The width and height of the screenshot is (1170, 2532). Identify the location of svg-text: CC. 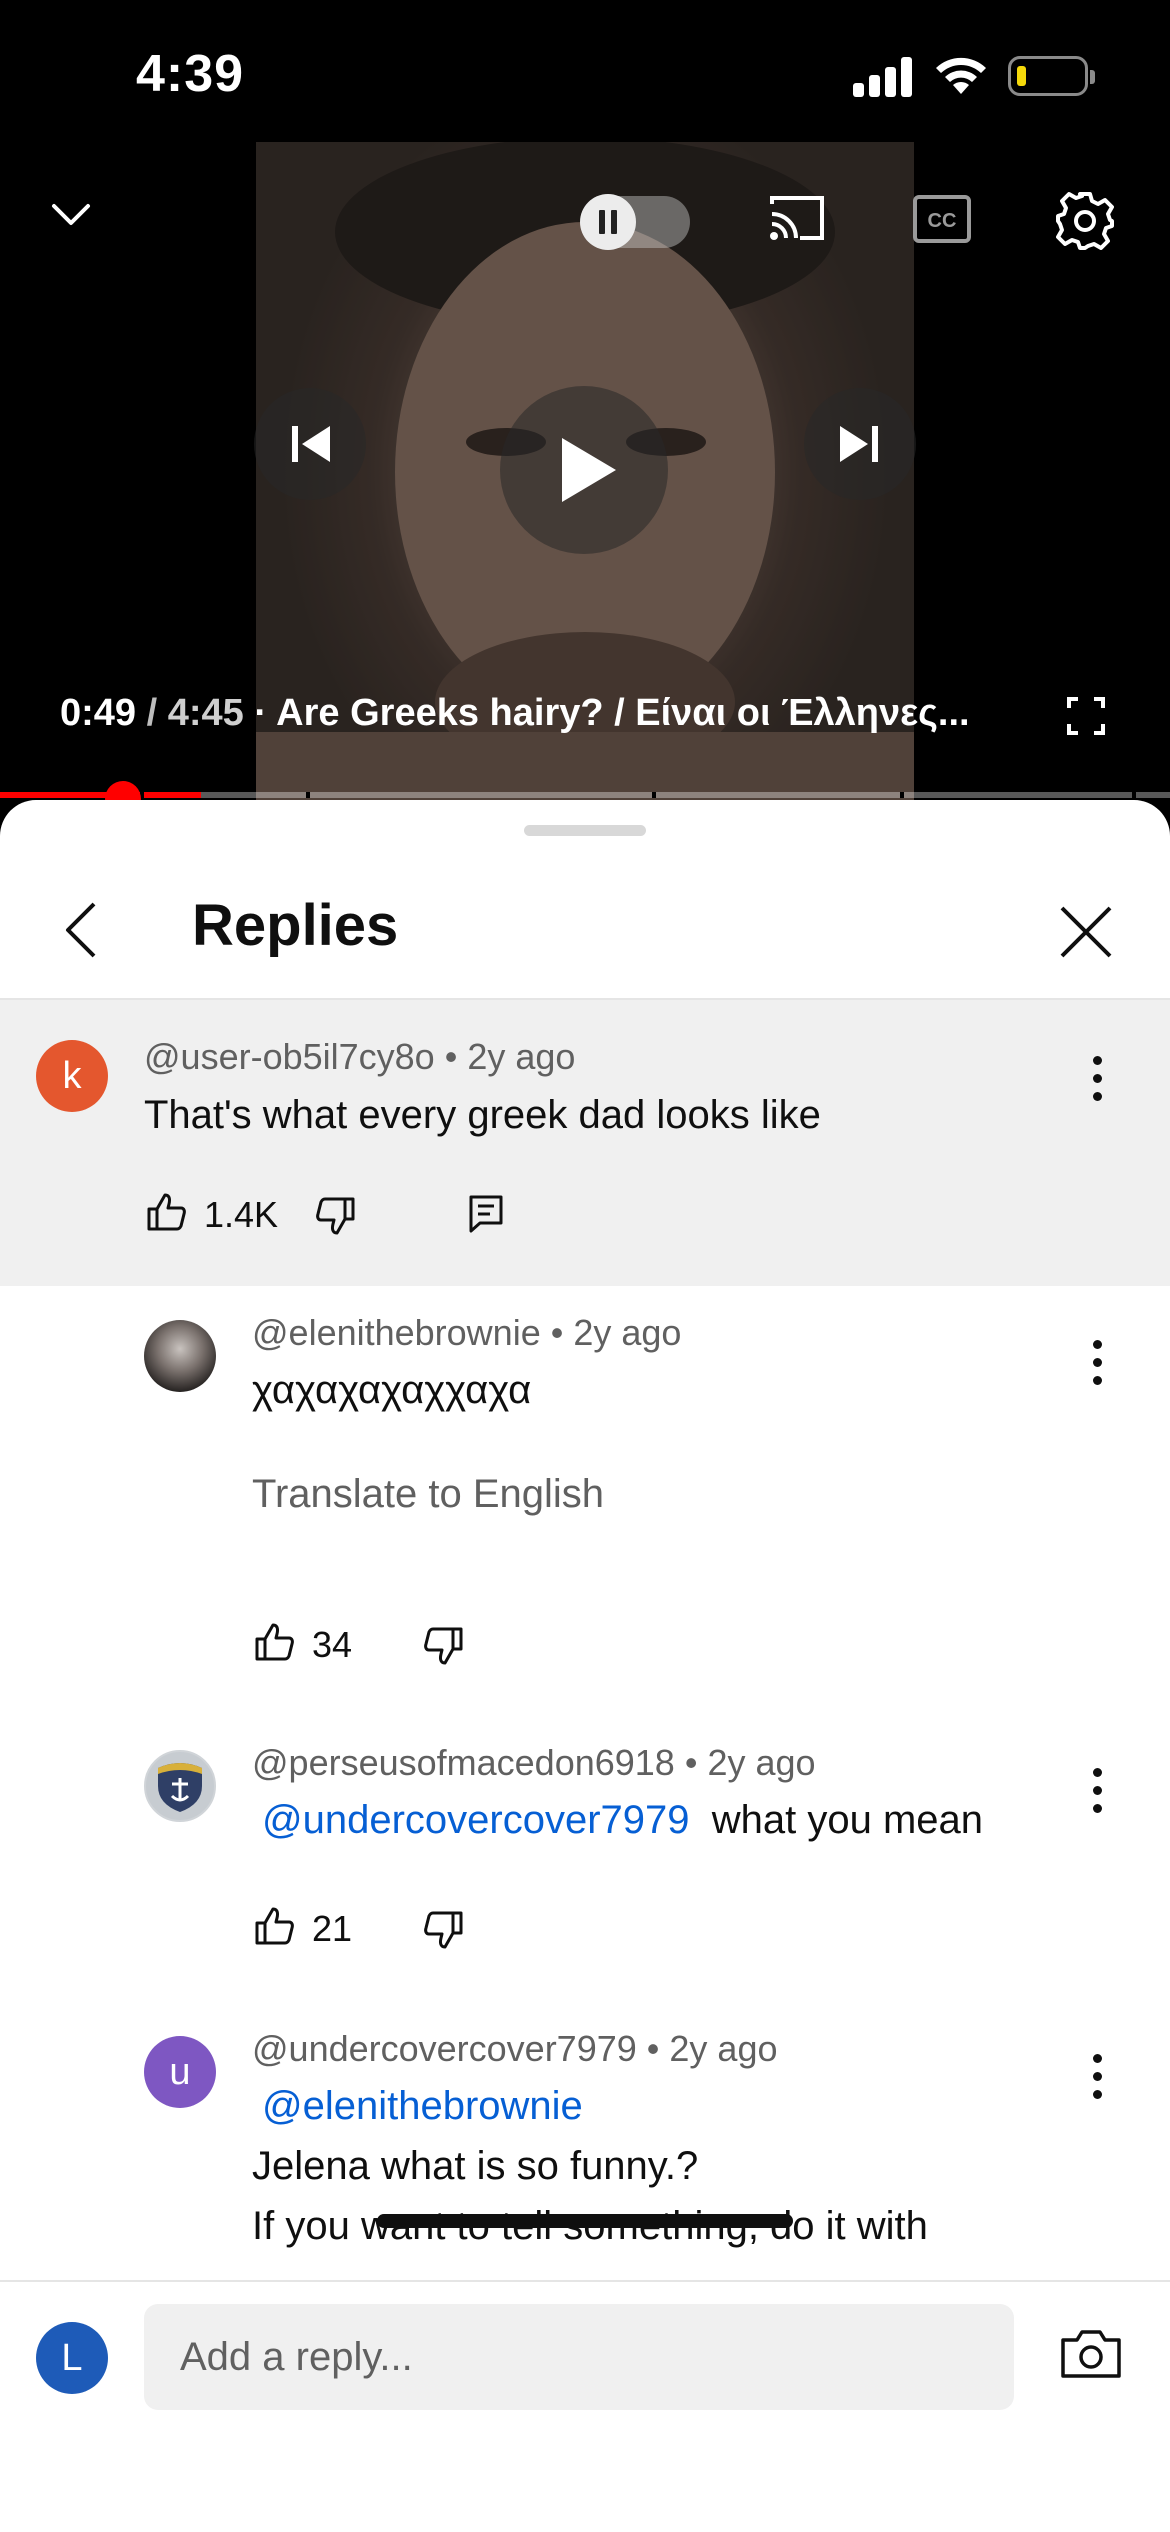
(942, 221).